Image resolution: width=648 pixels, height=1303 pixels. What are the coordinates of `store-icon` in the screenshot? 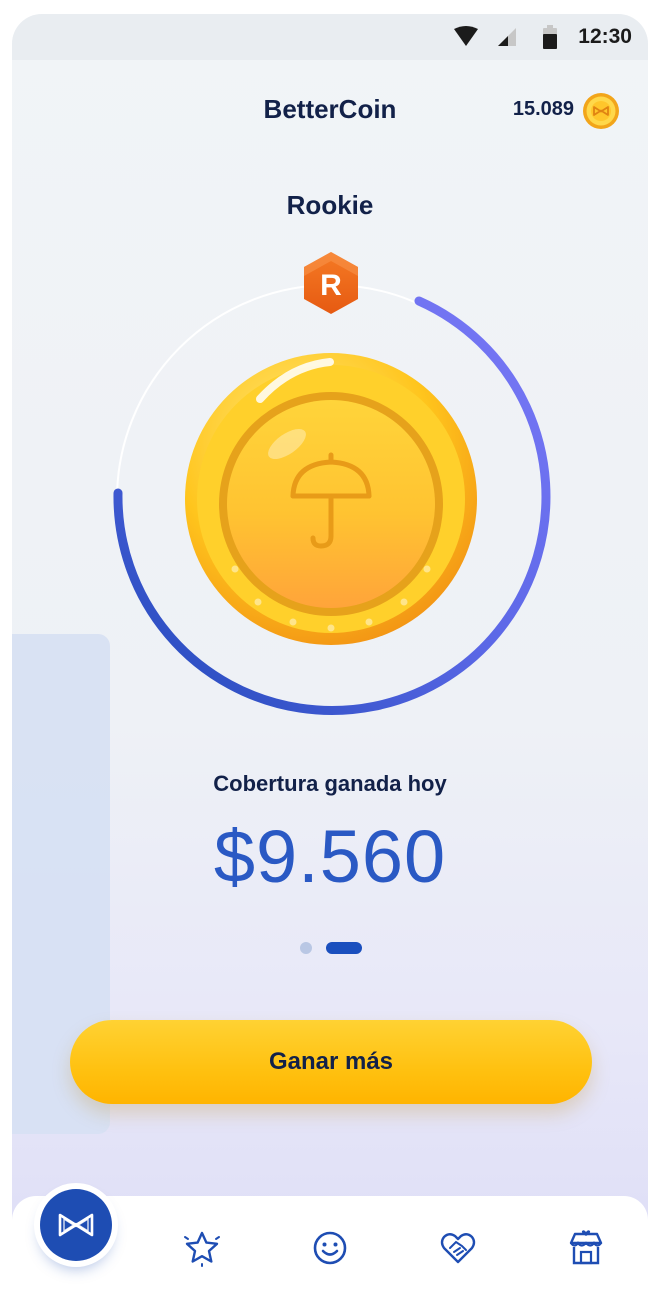 It's located at (586, 1248).